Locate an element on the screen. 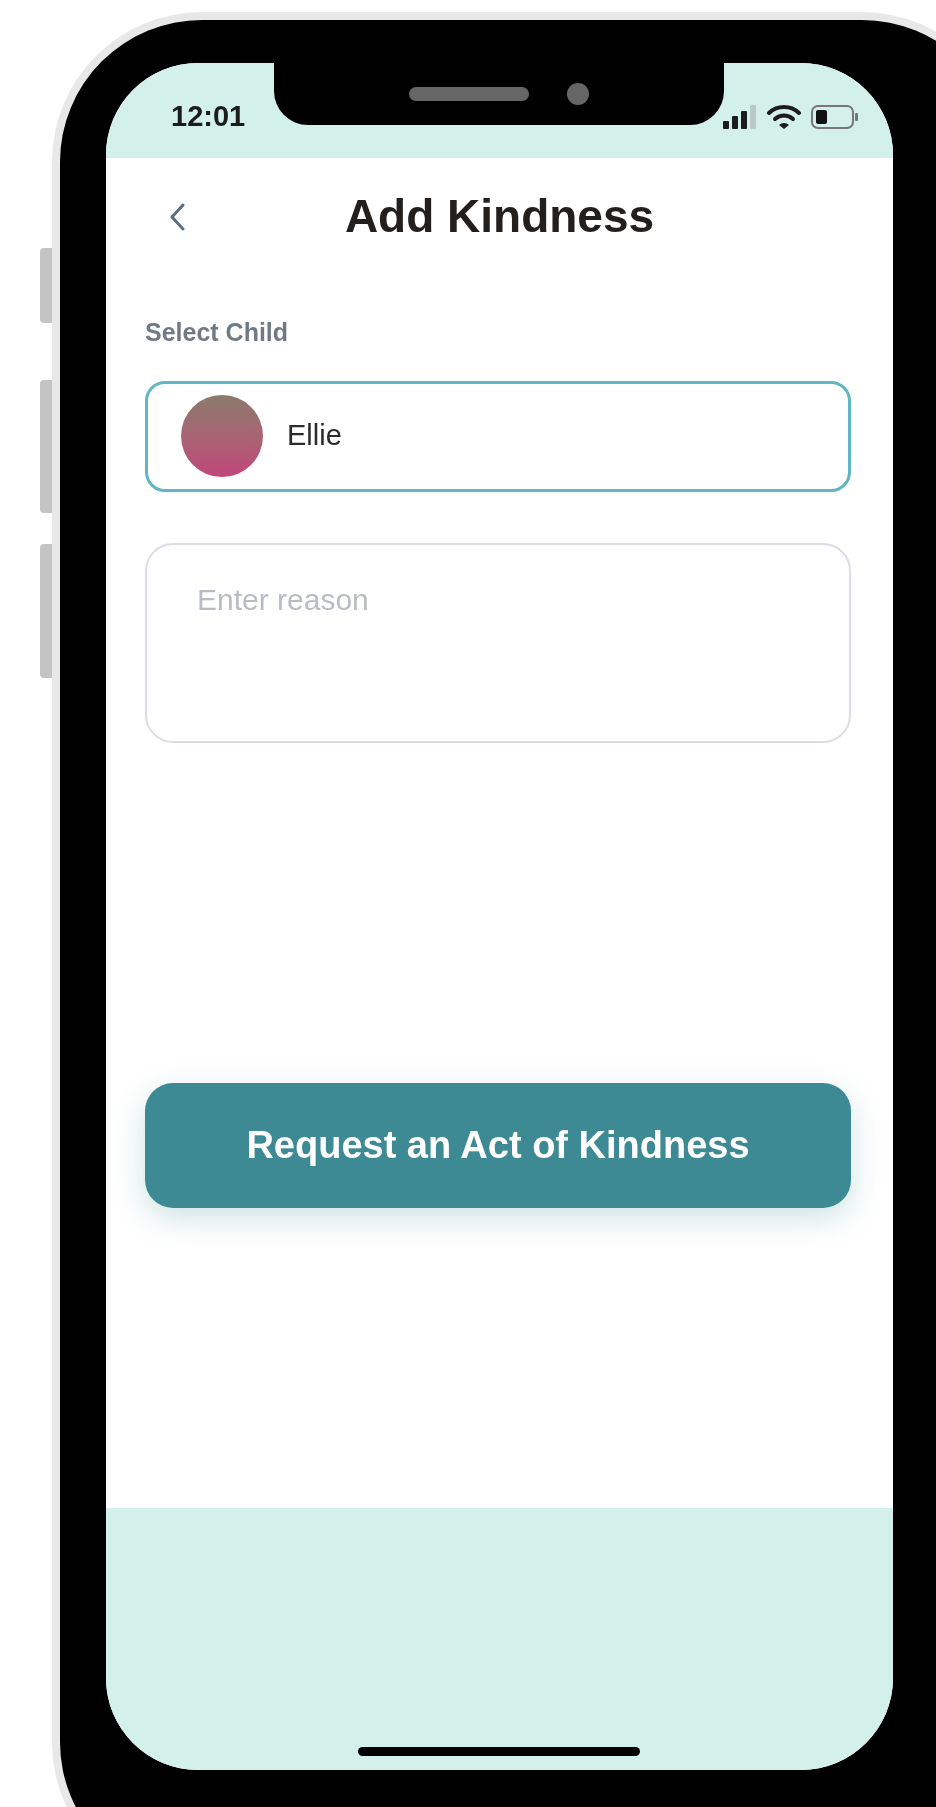 This screenshot has height=1807, width=936. chevron-left-icon is located at coordinates (177, 217).